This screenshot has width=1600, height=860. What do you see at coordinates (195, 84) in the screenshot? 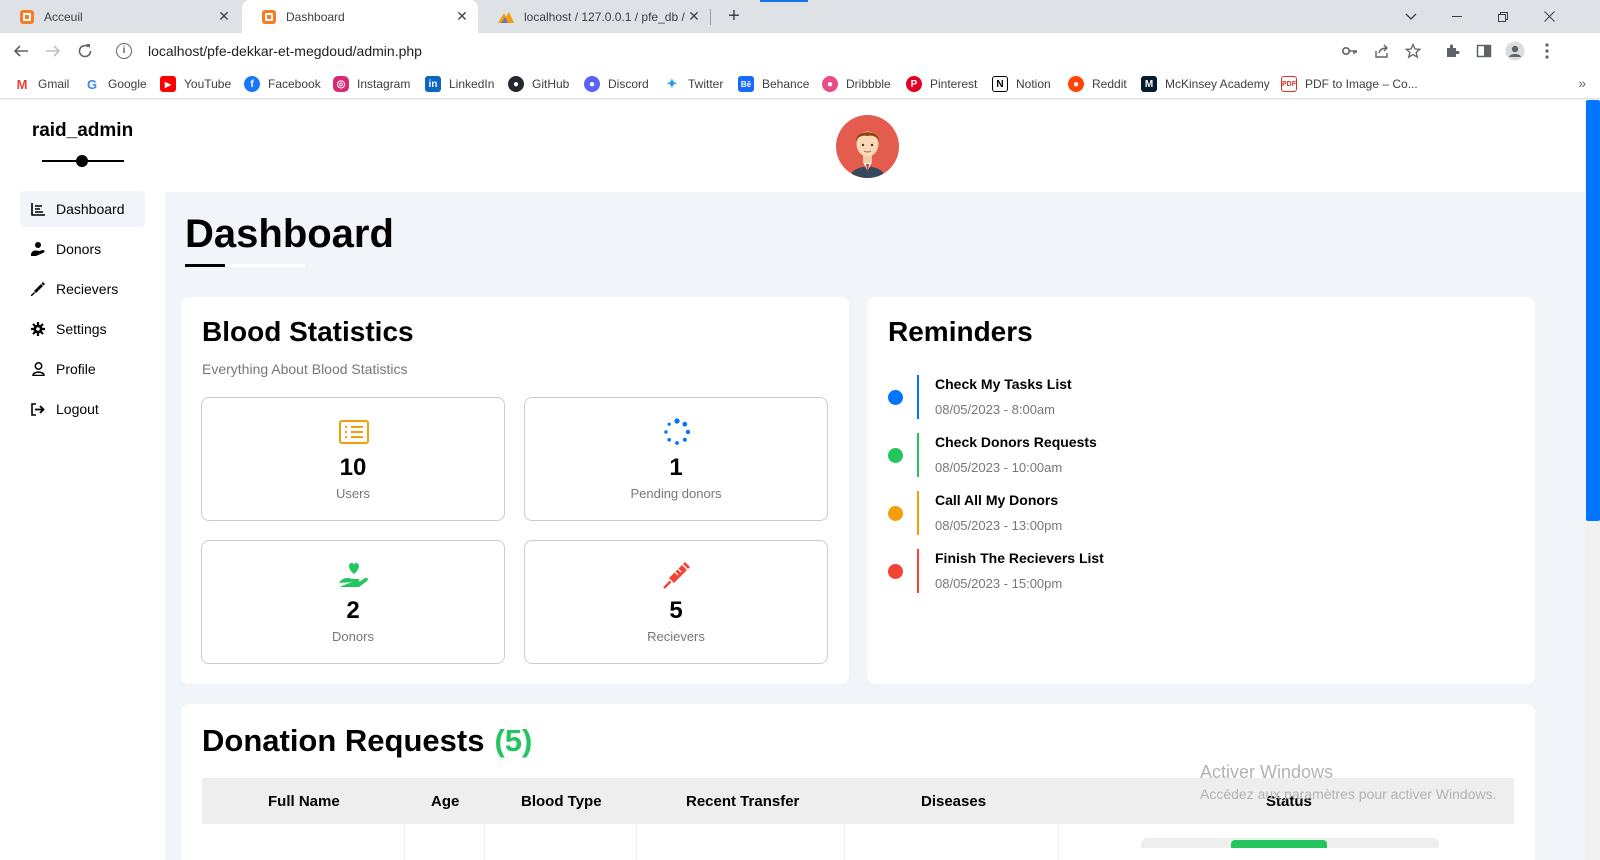
I see `bookmark-youtube: ▶ YouTube` at bounding box center [195, 84].